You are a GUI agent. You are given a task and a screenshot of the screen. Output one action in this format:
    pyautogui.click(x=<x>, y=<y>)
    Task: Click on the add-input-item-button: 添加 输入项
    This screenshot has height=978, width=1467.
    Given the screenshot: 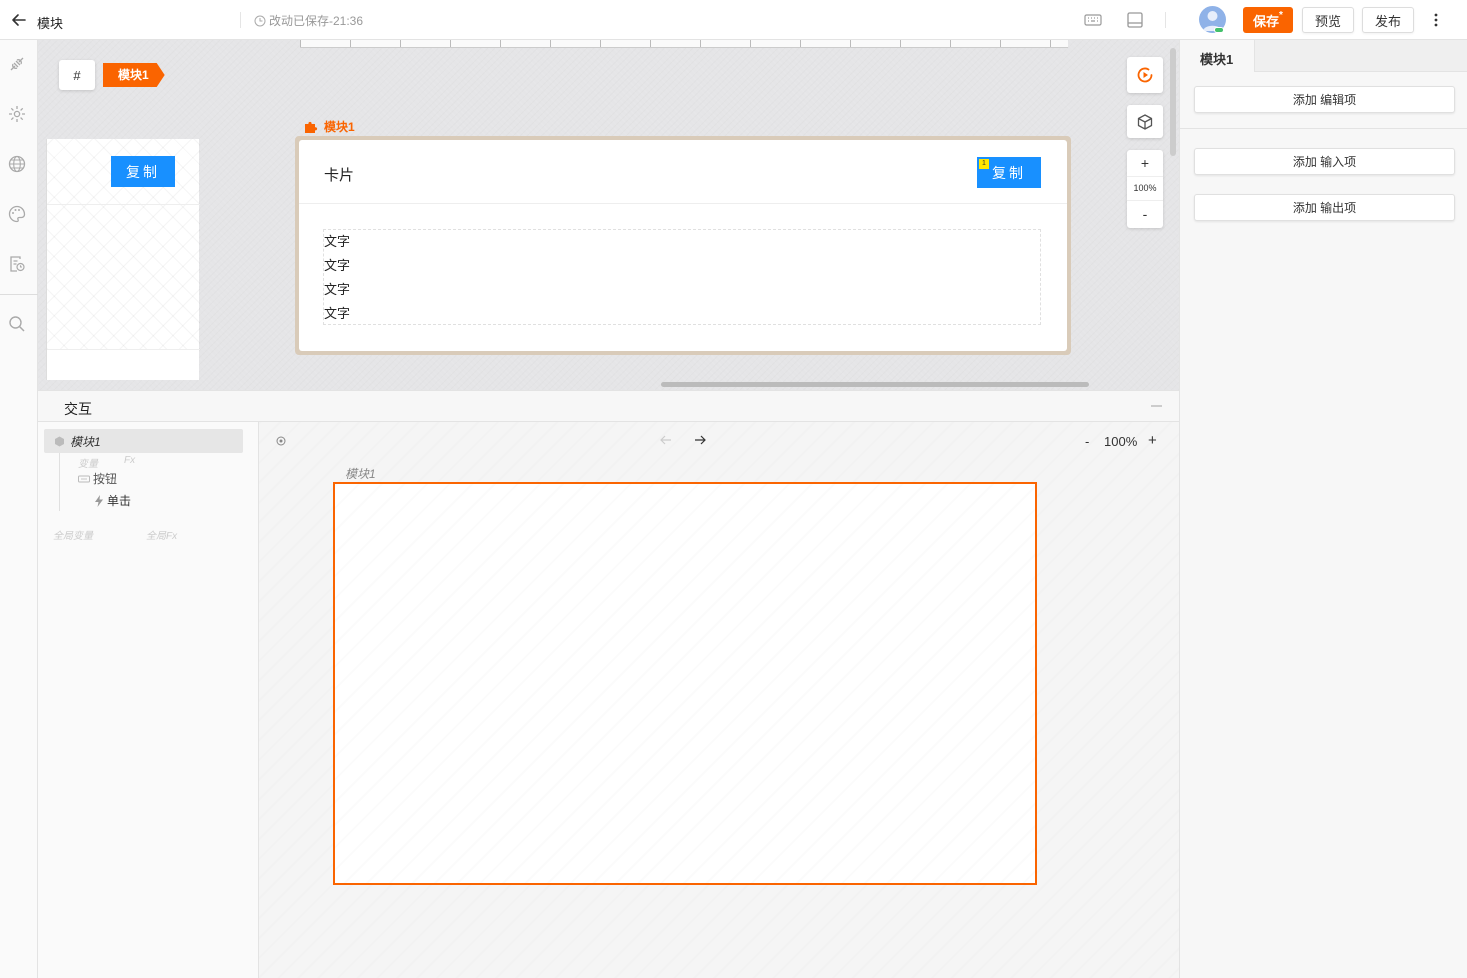 What is the action you would take?
    pyautogui.click(x=1324, y=161)
    